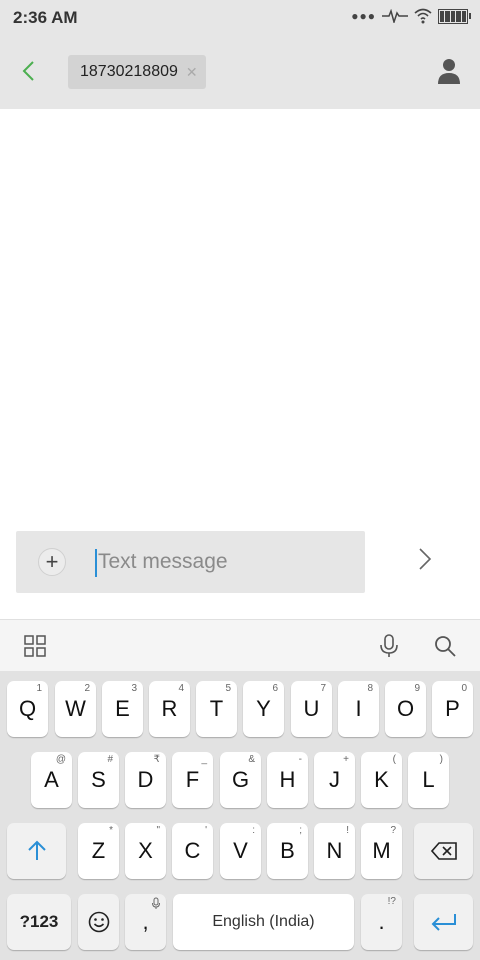  I want to click on key-h: -H, so click(287, 780).